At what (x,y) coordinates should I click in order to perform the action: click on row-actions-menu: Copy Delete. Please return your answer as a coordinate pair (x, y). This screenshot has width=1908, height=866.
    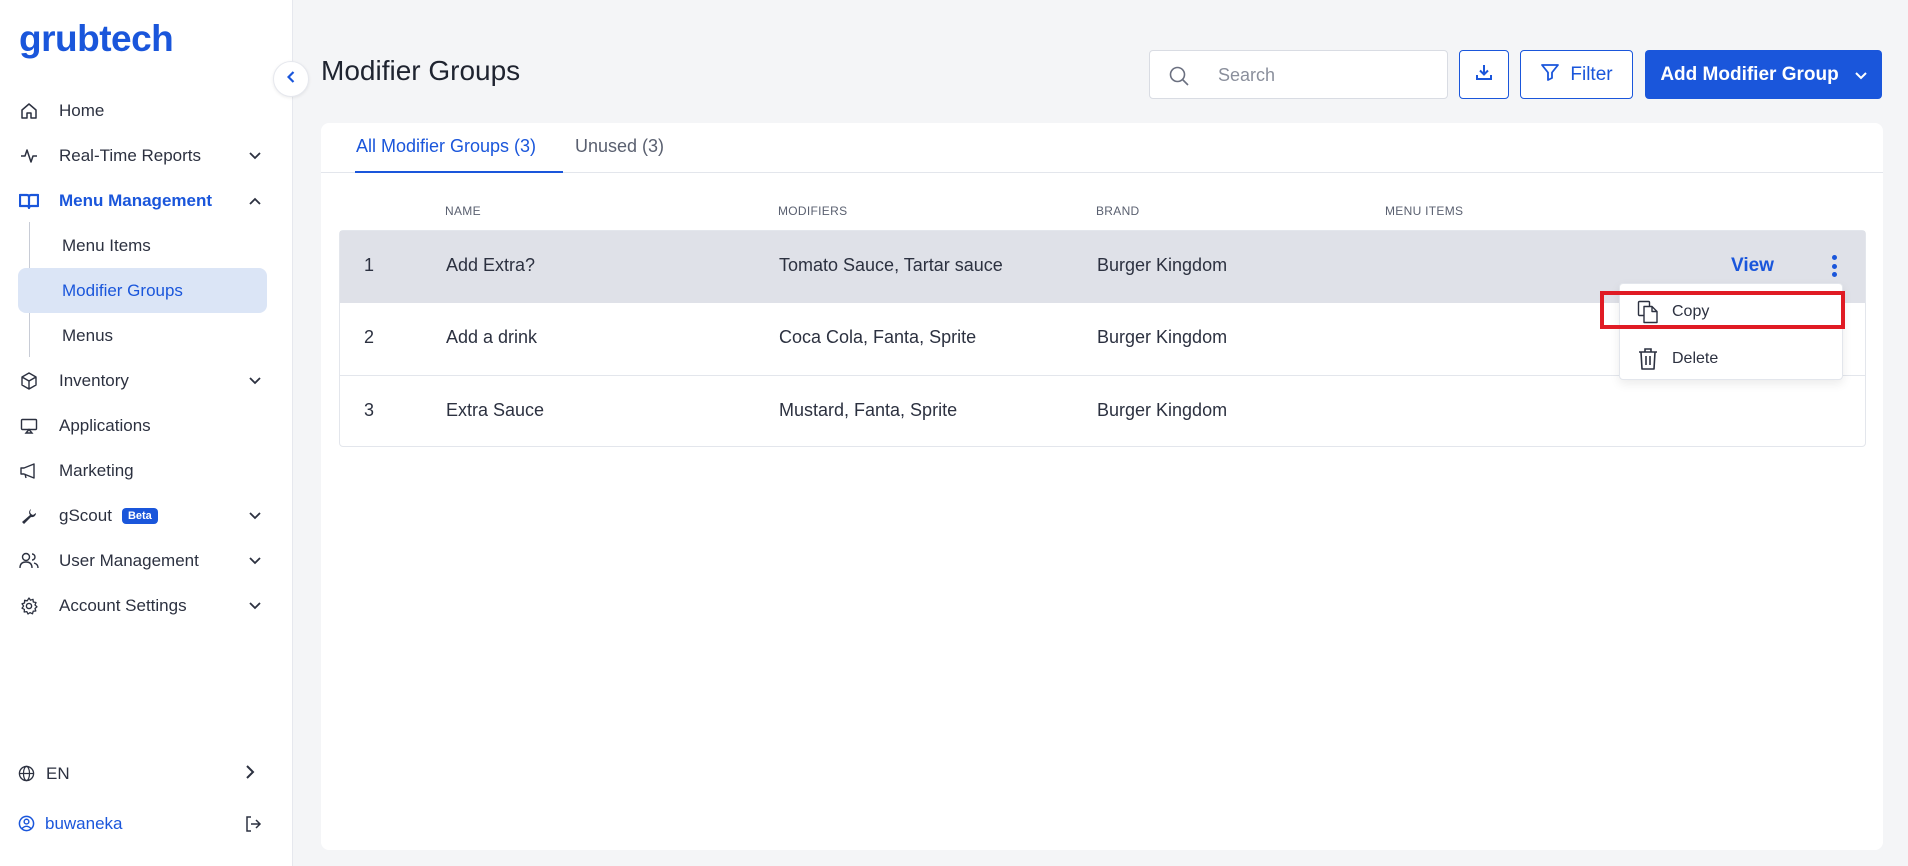
    Looking at the image, I should click on (1731, 331).